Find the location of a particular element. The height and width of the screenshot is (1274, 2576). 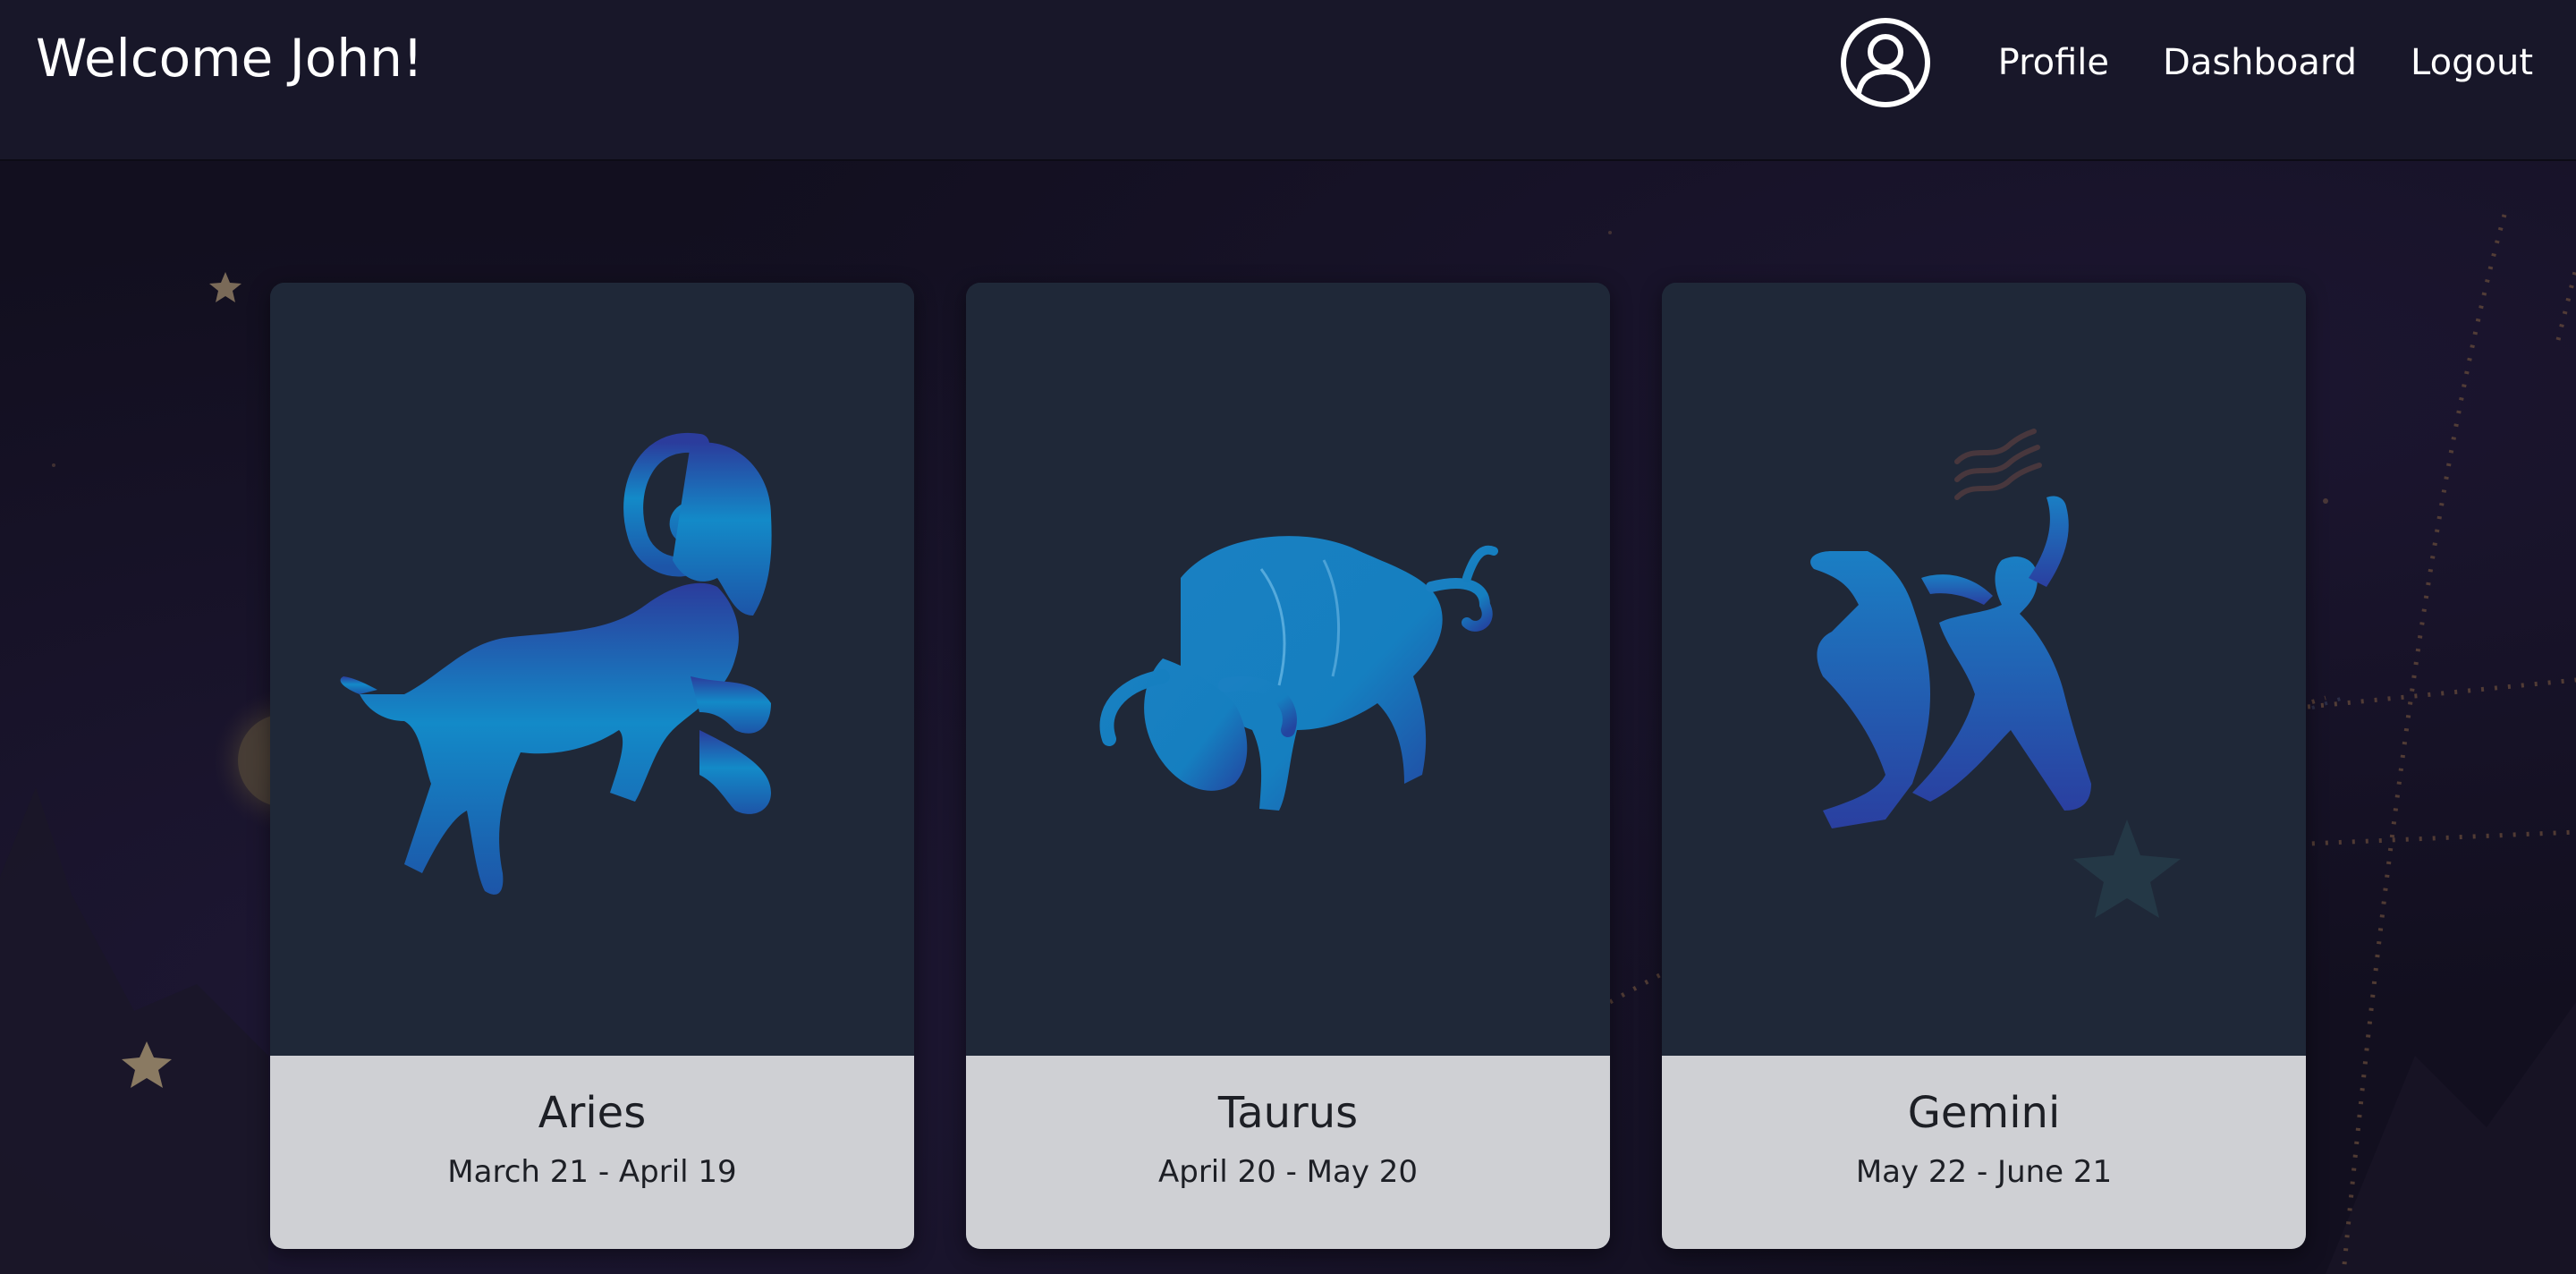

card-dates: March 21 - April 19 is located at coordinates (592, 1172).